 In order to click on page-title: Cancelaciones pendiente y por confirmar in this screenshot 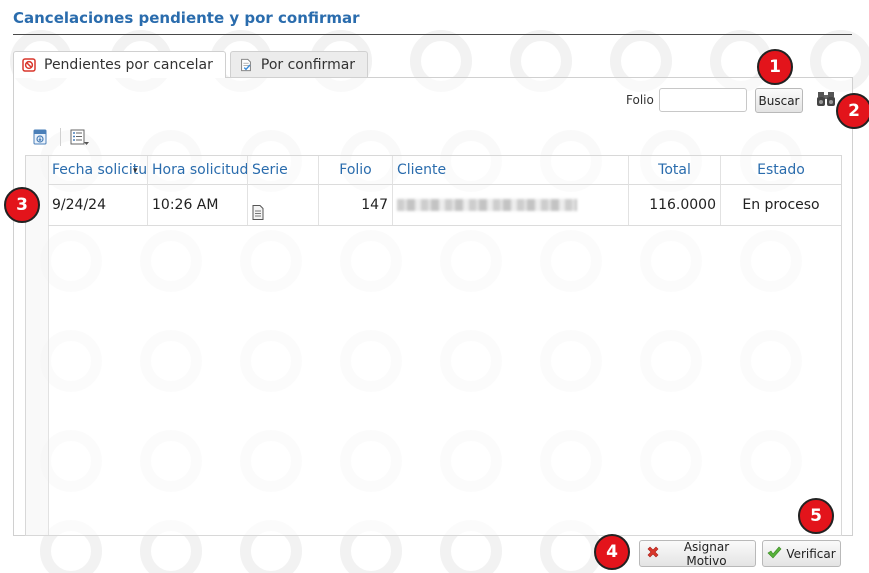, I will do `click(186, 18)`.